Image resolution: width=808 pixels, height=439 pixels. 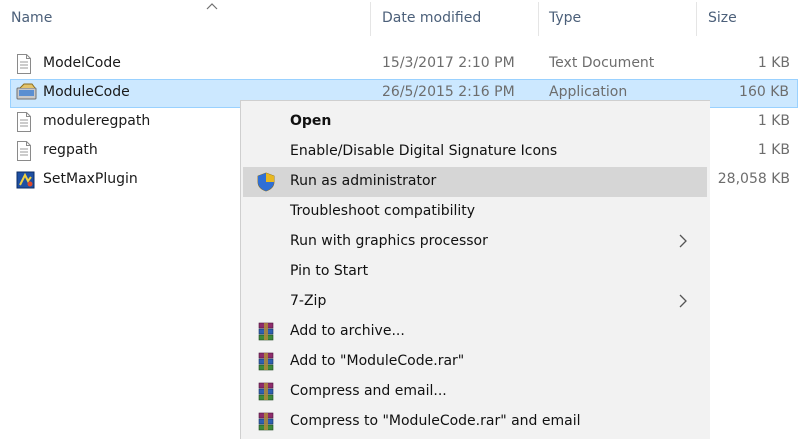 What do you see at coordinates (31, 18) in the screenshot?
I see `column-header-name: Name` at bounding box center [31, 18].